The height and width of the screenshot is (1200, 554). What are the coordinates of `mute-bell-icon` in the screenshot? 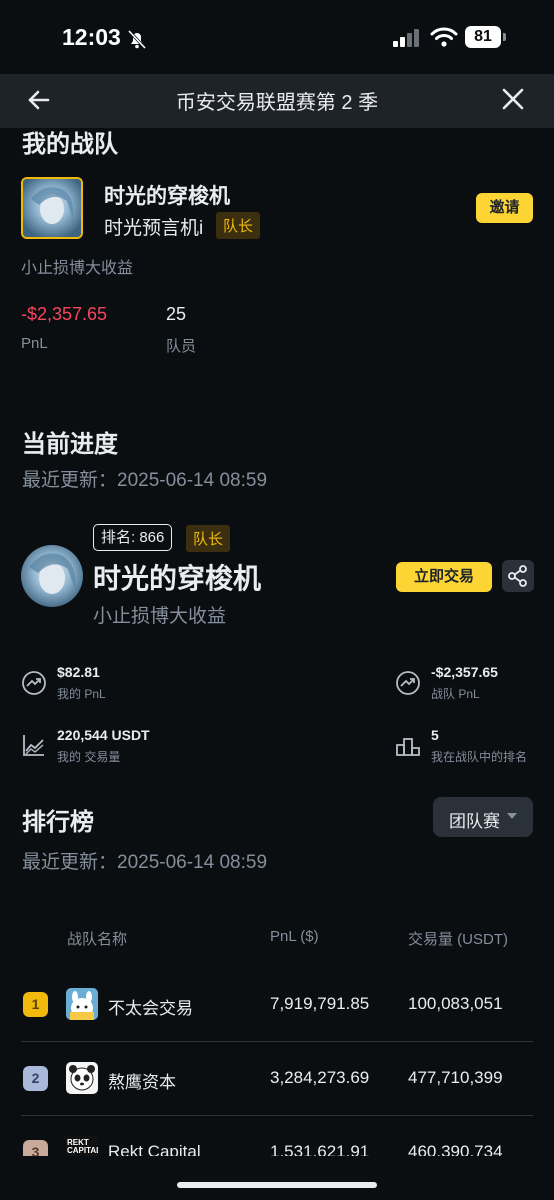 It's located at (137, 39).